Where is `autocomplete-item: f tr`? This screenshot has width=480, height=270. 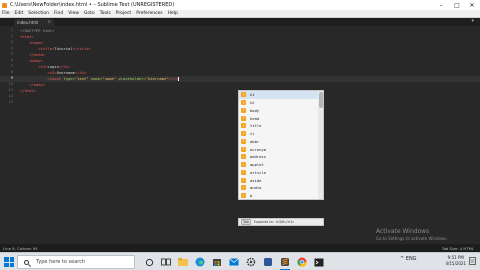 autocomplete-item: f tr is located at coordinates (279, 134).